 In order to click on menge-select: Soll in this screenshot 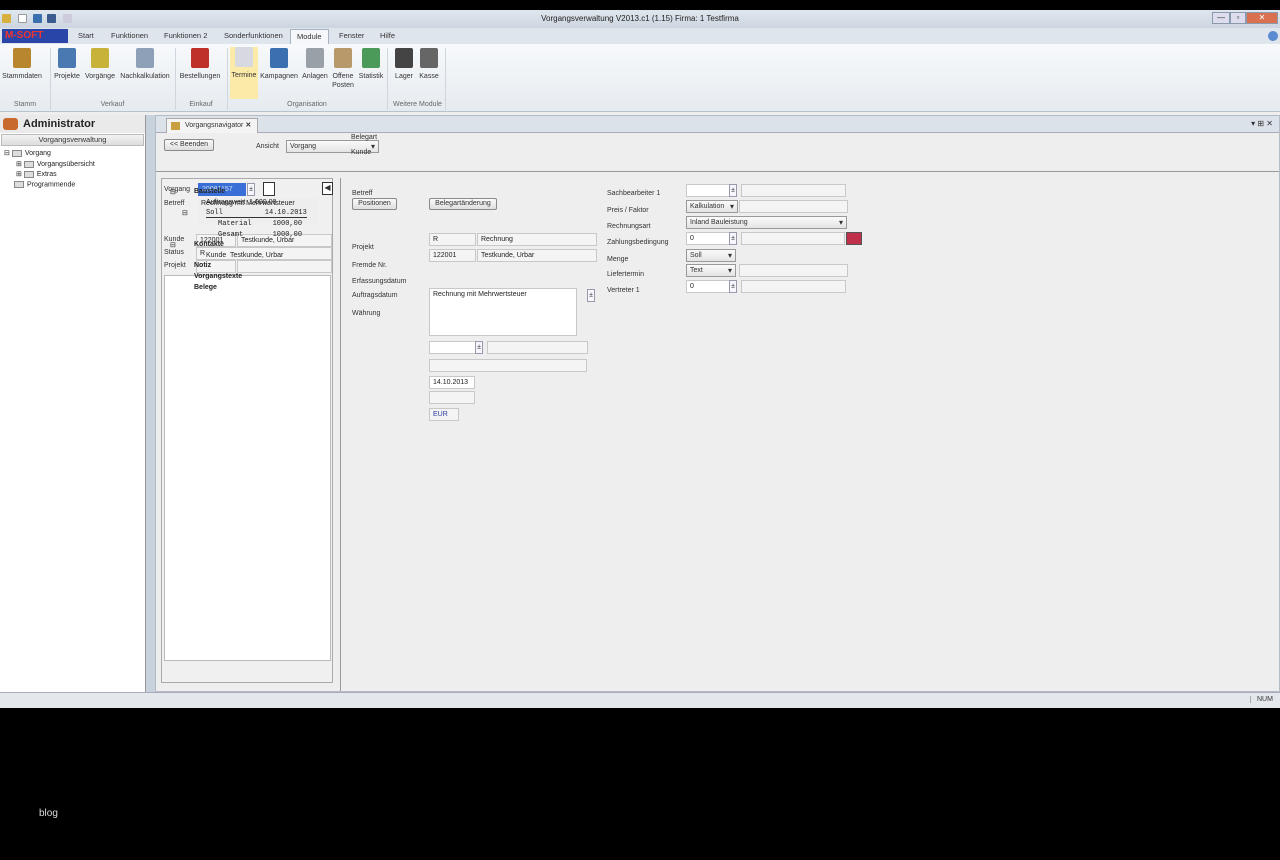, I will do `click(711, 255)`.